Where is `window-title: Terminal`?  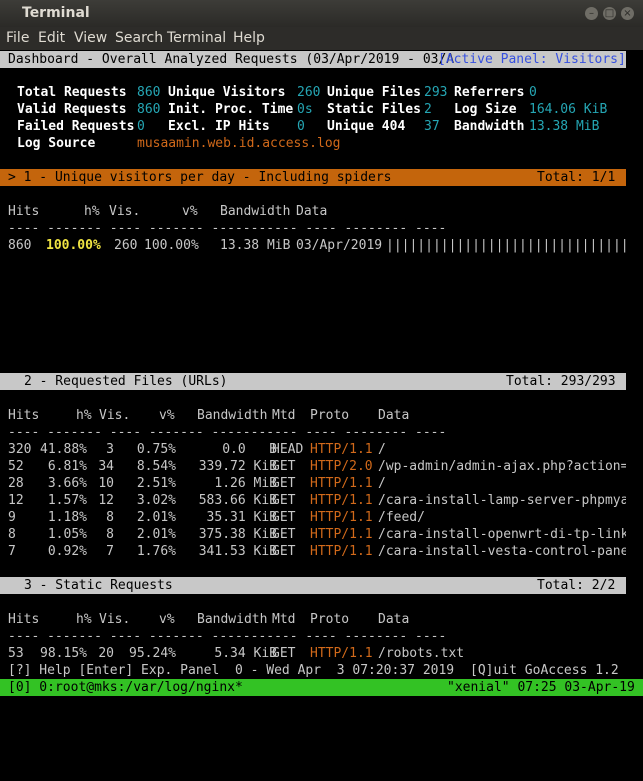 window-title: Terminal is located at coordinates (56, 13).